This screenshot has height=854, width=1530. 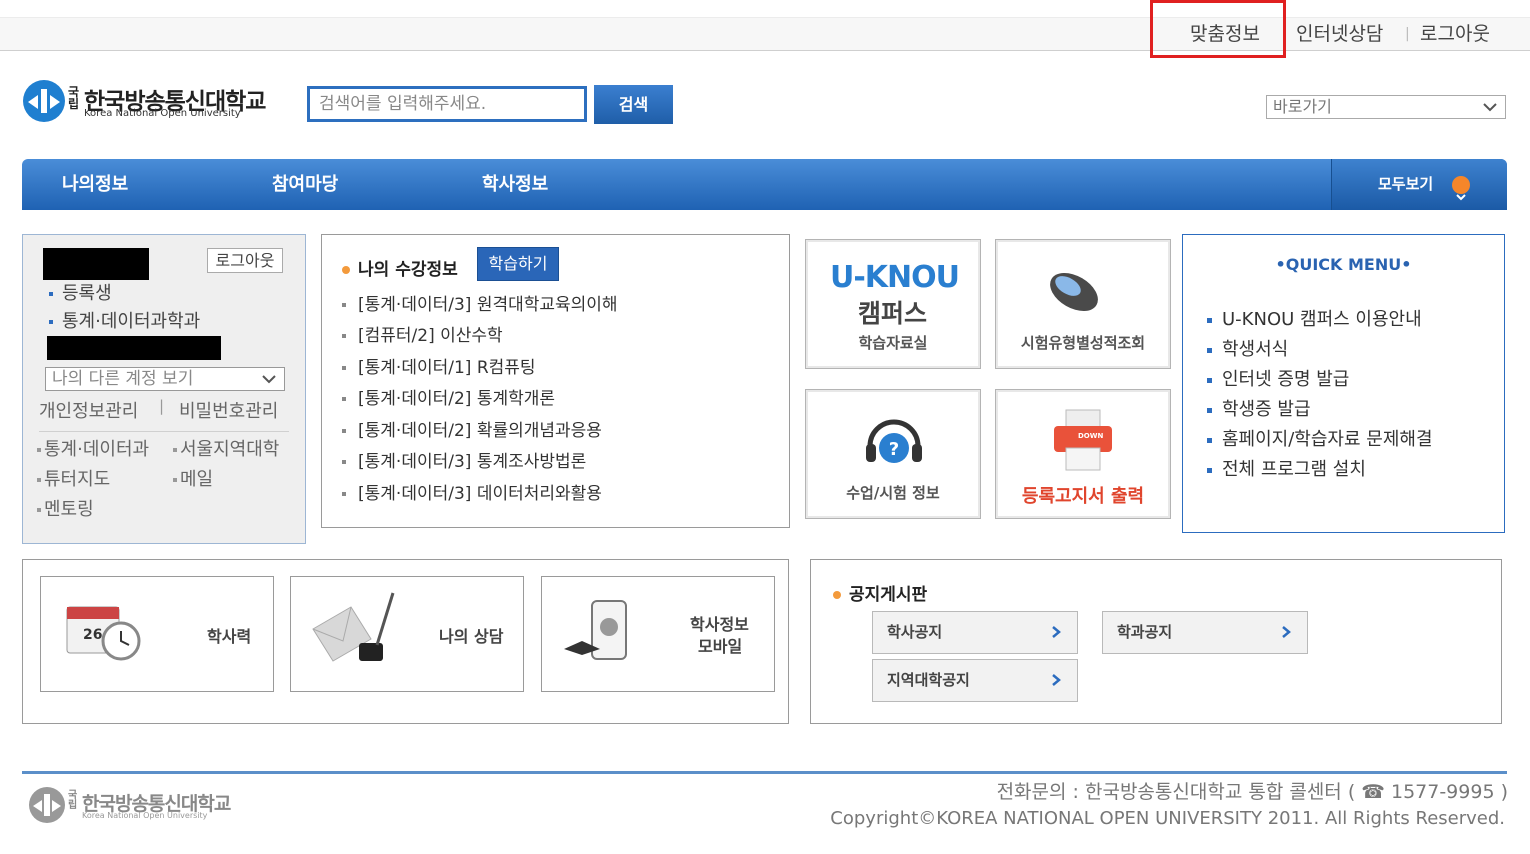 I want to click on student-department: 통계·데이터과학과, so click(x=124, y=320).